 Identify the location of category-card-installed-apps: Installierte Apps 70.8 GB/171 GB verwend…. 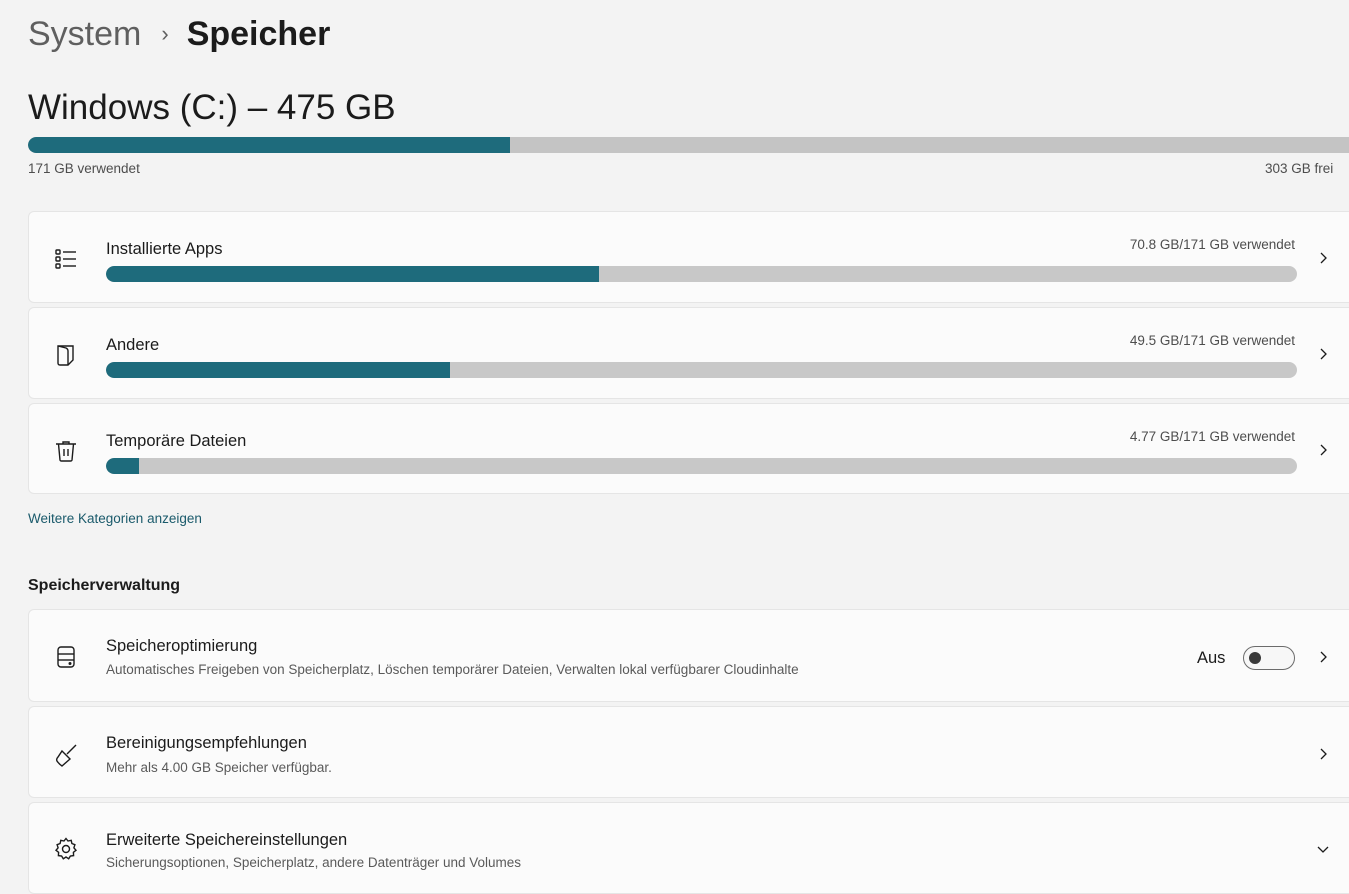
(688, 257).